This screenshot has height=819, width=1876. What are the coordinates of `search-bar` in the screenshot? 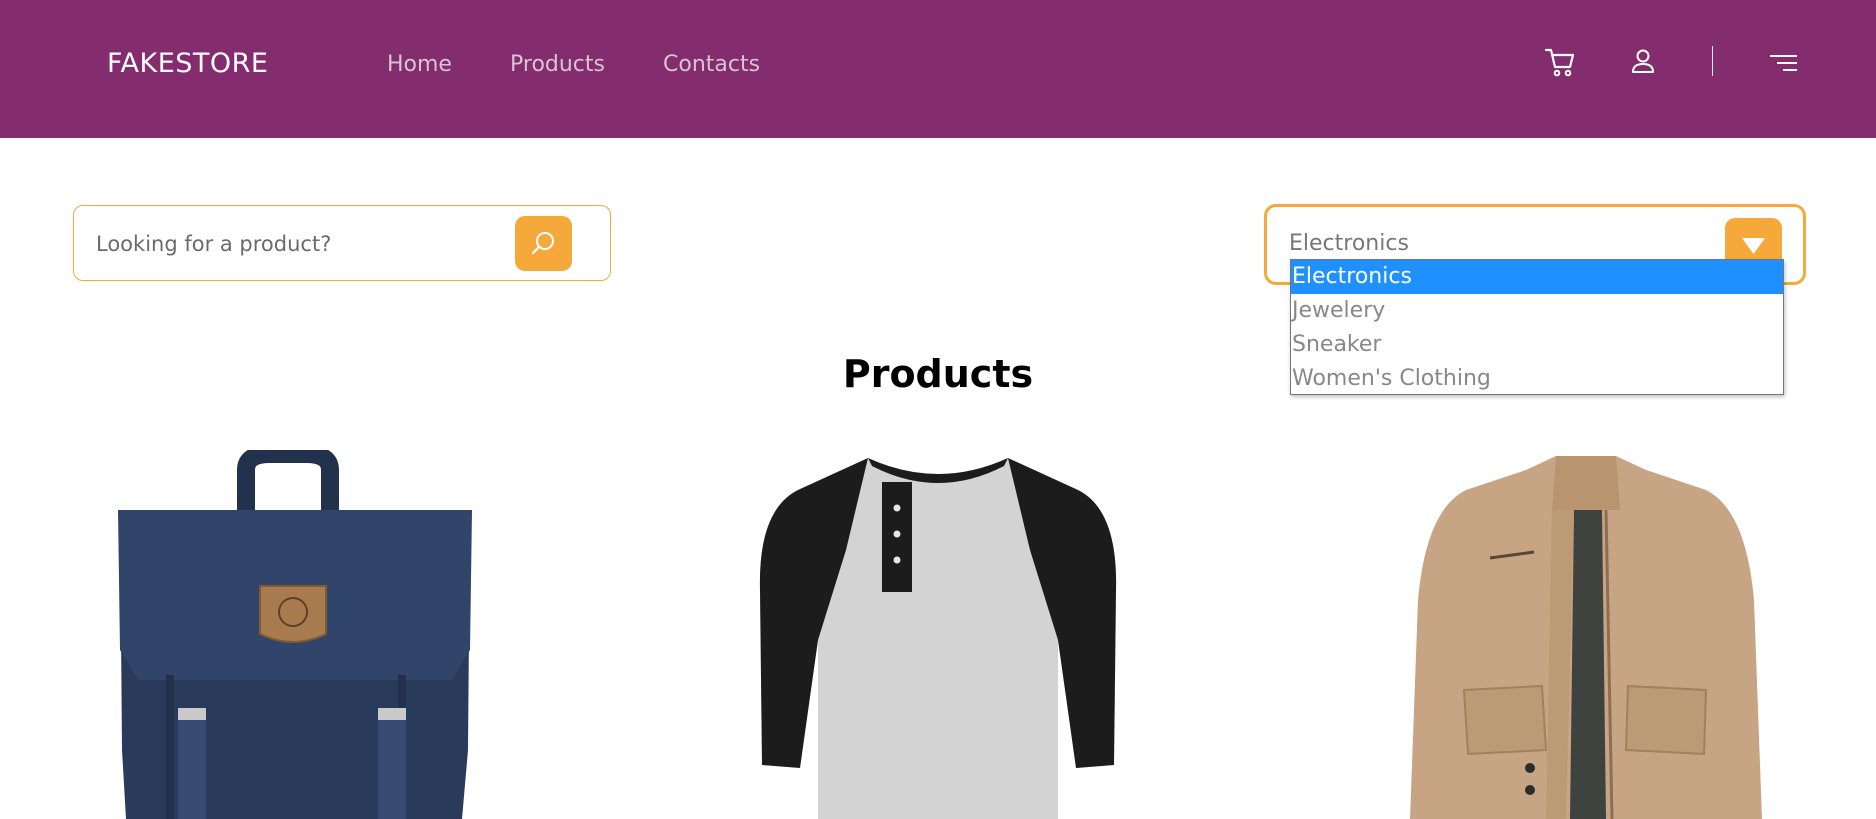 It's located at (342, 243).